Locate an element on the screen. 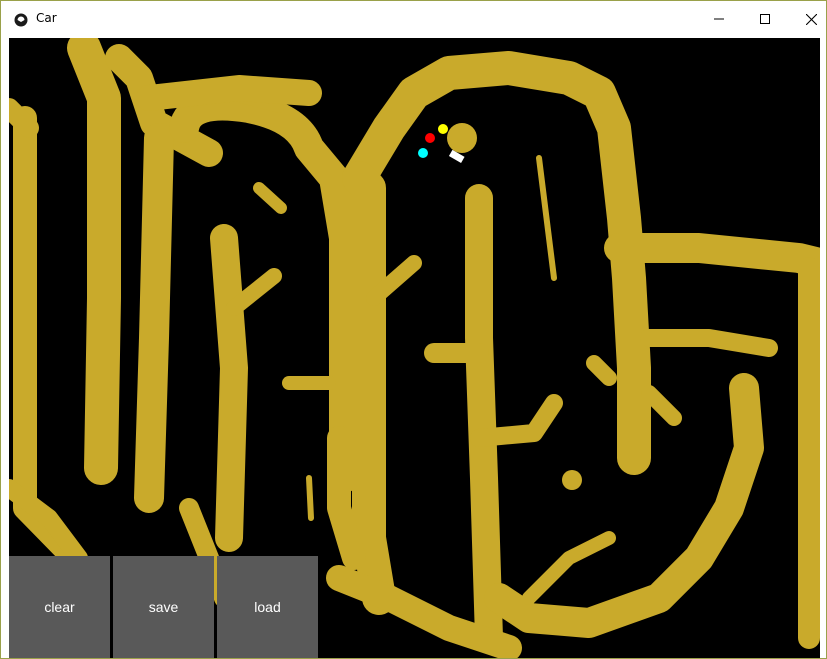 The image size is (827, 659). clear-button: clear is located at coordinates (59, 607).